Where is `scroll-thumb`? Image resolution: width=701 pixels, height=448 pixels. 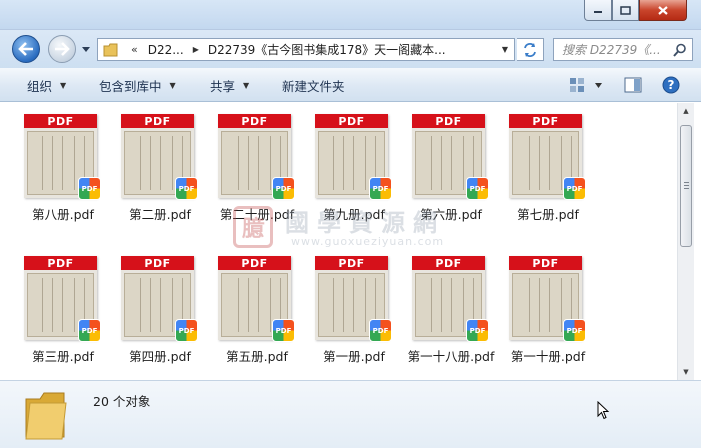 scroll-thumb is located at coordinates (686, 186).